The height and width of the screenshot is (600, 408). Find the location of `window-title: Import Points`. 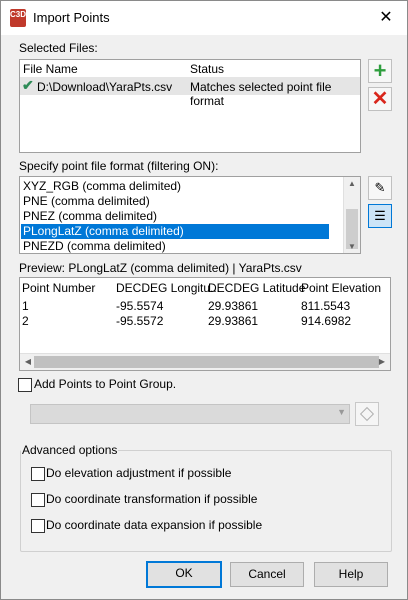

window-title: Import Points is located at coordinates (71, 17).